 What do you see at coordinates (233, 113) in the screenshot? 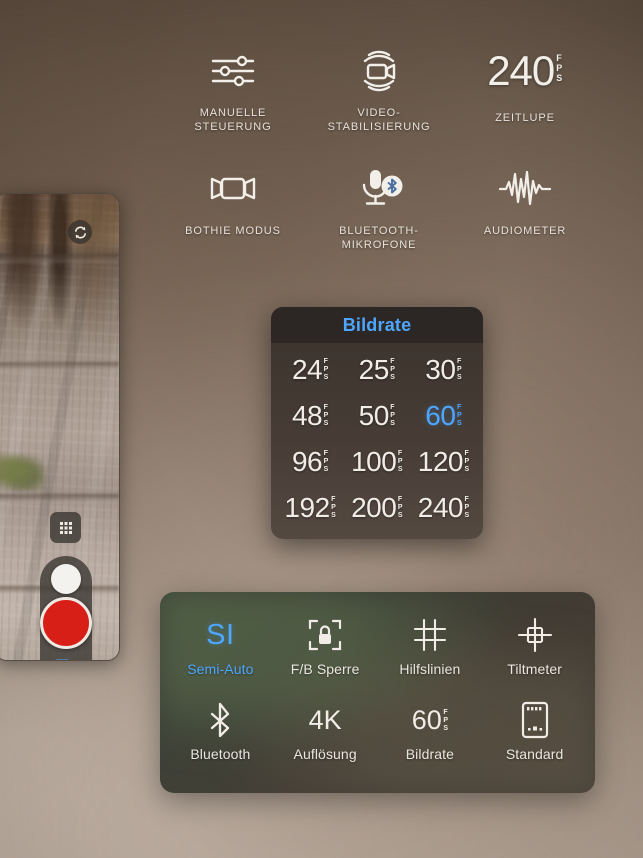
I see `label-line-1: MANUELLE` at bounding box center [233, 113].